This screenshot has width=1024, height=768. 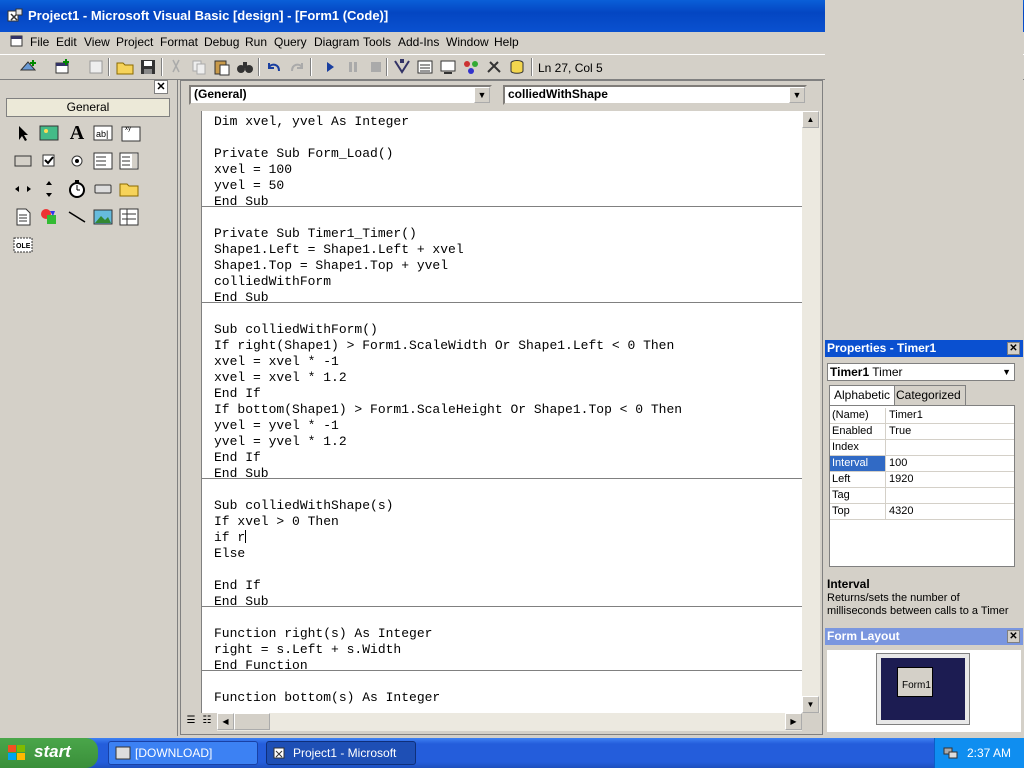 What do you see at coordinates (1006, 372) in the screenshot?
I see `properties-combo-dropdown-icon: ▼` at bounding box center [1006, 372].